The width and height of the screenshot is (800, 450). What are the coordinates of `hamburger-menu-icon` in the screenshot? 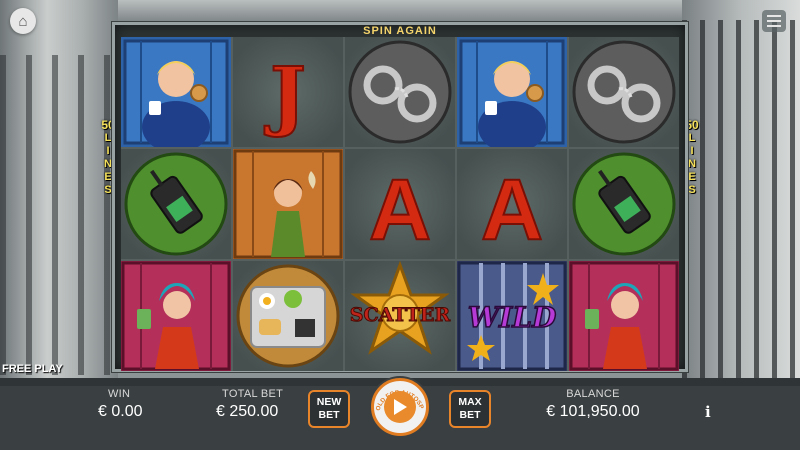 It's located at (774, 21).